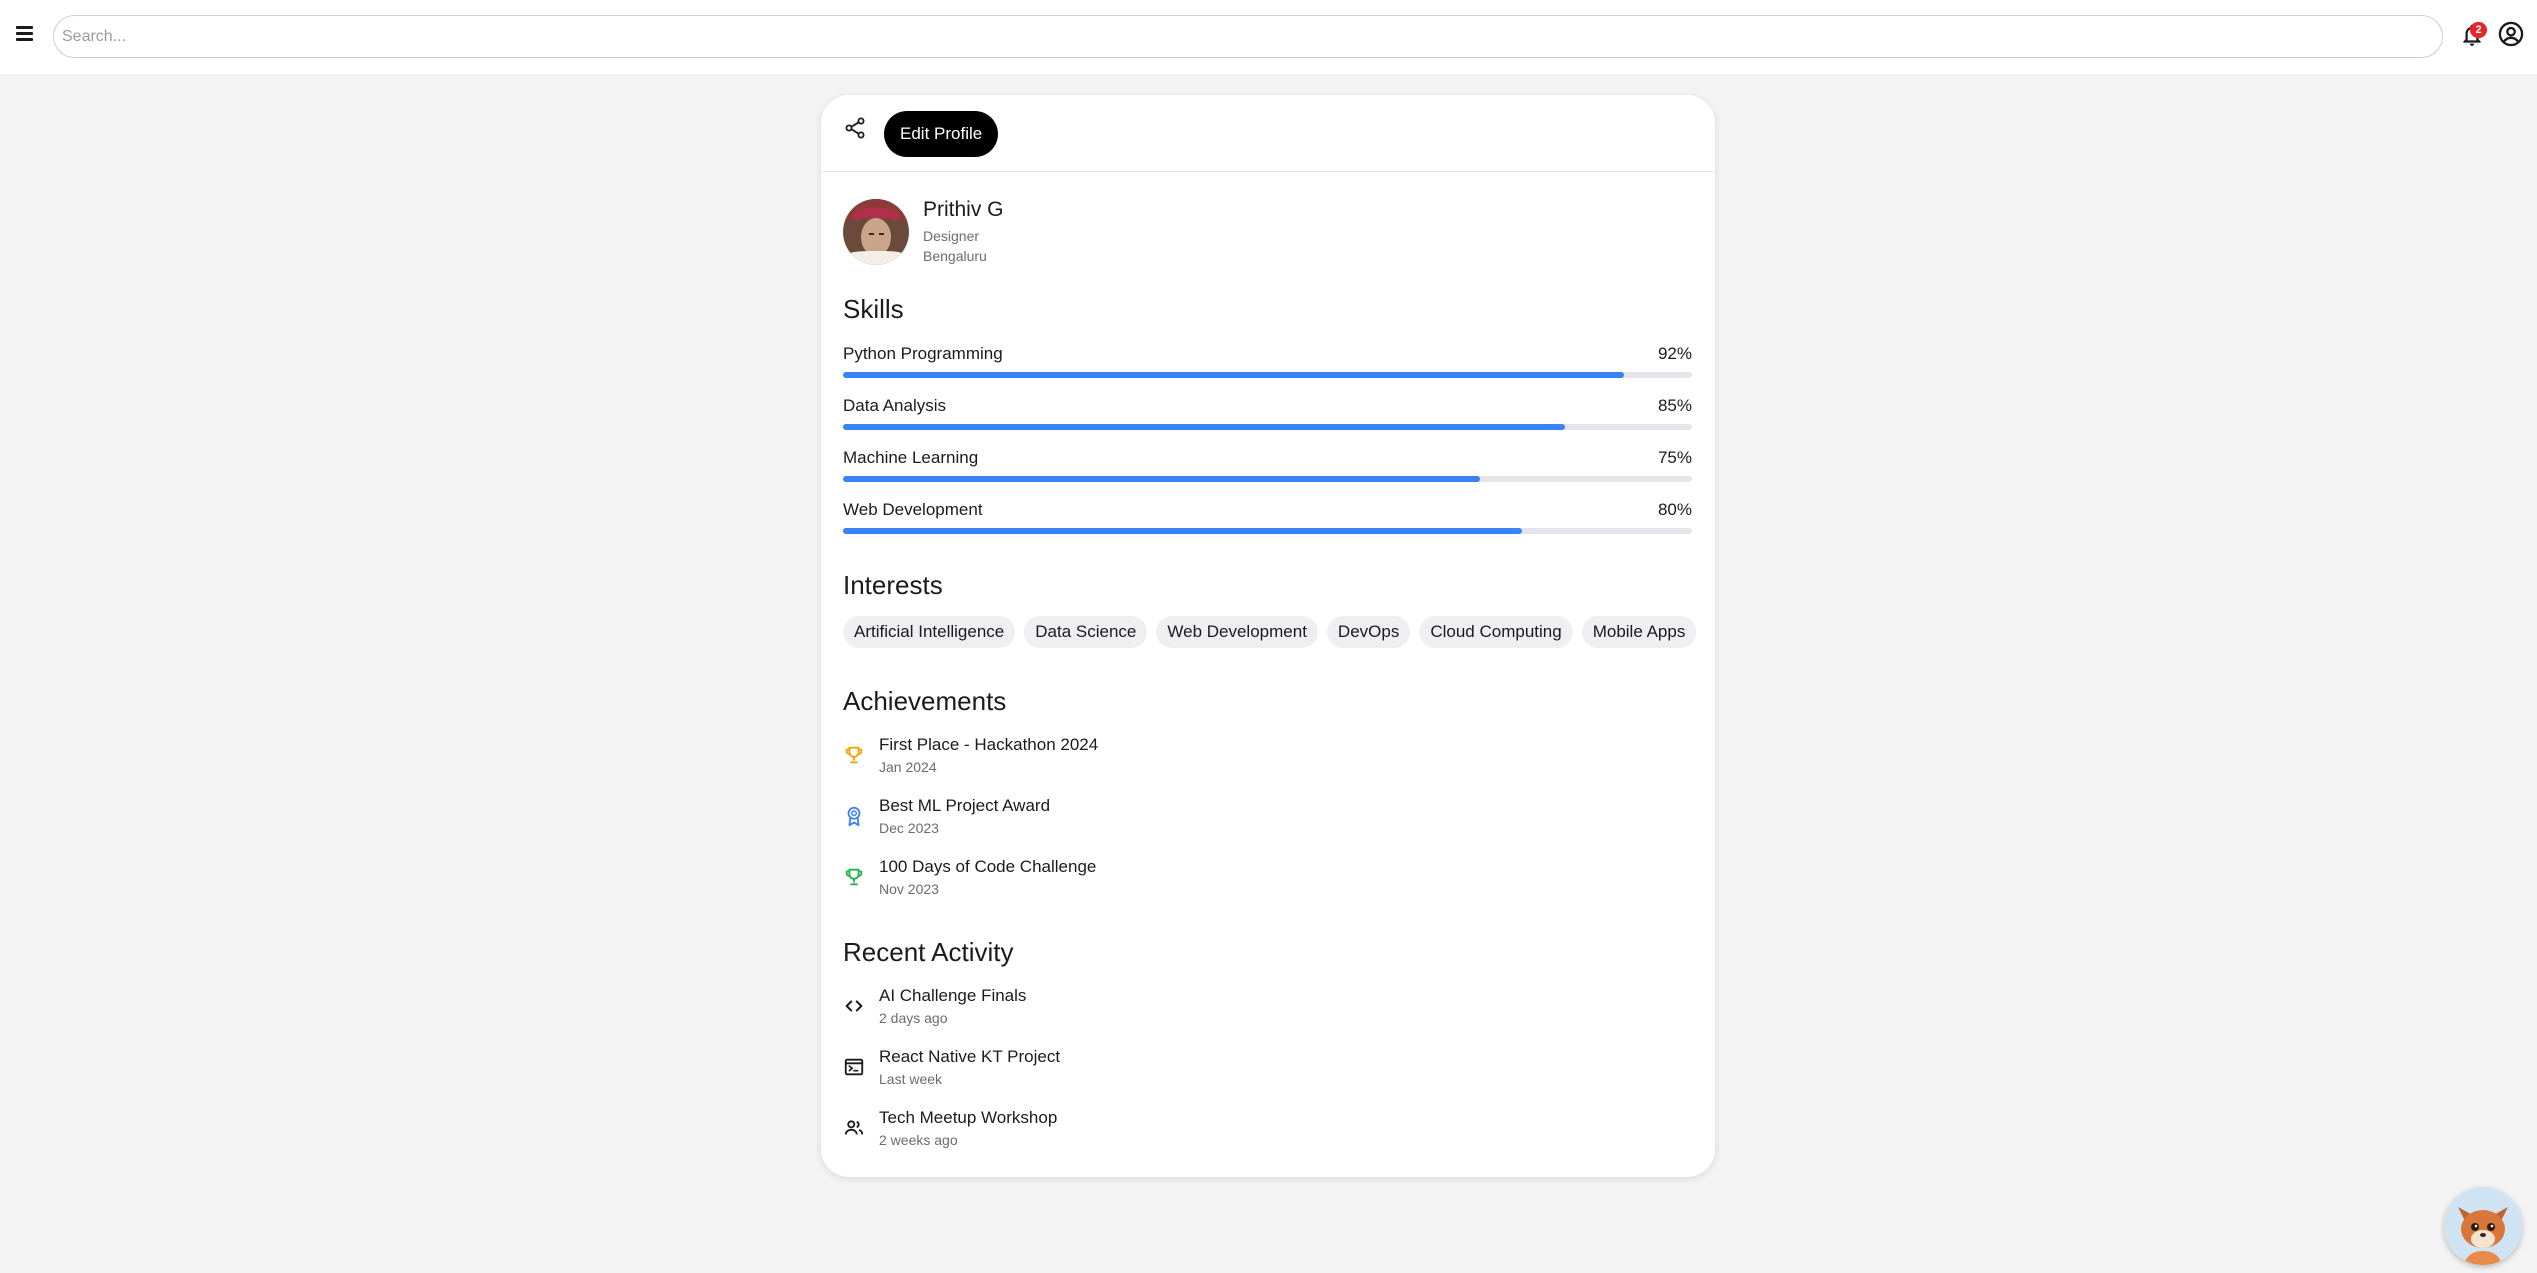 Image resolution: width=2537 pixels, height=1273 pixels. I want to click on activity-title: Tech Meetup Workshop, so click(968, 1117).